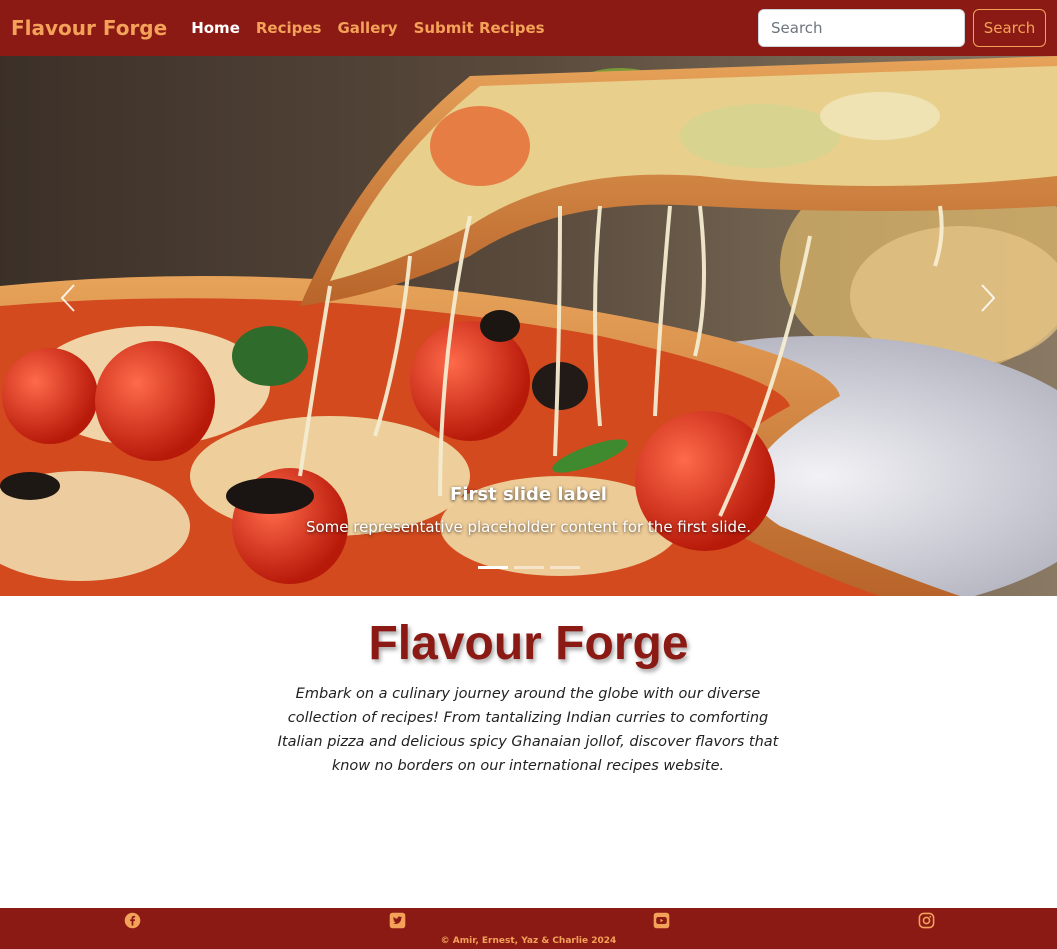  What do you see at coordinates (289, 28) in the screenshot?
I see `nav-link-recipes: Recipes` at bounding box center [289, 28].